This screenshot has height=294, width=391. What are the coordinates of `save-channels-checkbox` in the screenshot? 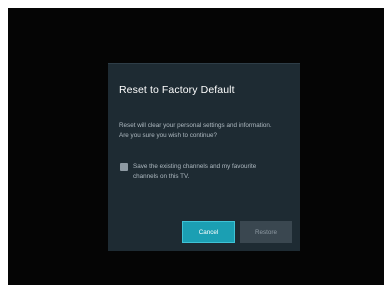 It's located at (124, 167).